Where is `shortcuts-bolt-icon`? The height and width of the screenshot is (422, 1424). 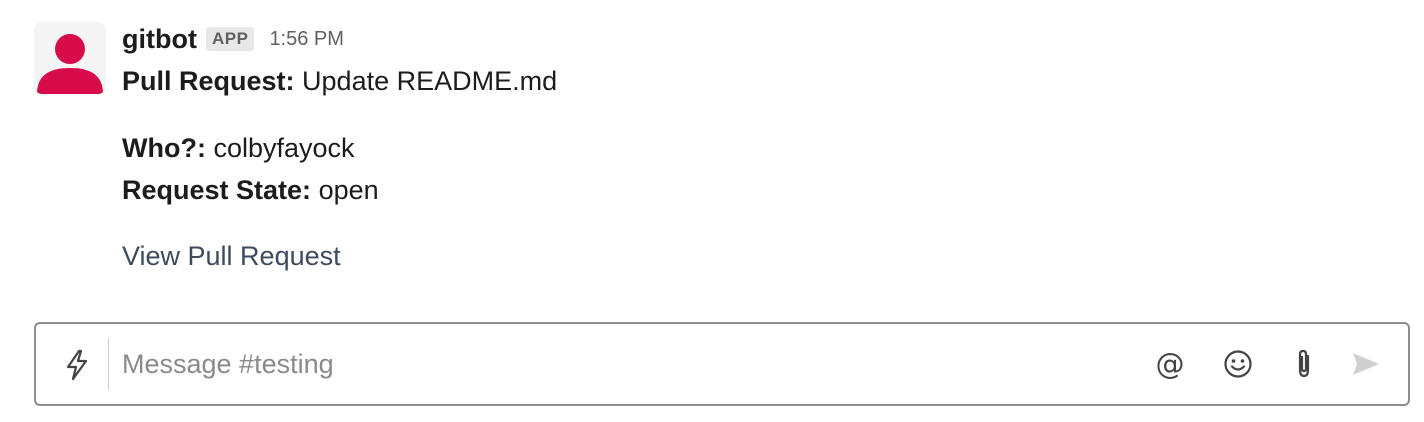 shortcuts-bolt-icon is located at coordinates (77, 365).